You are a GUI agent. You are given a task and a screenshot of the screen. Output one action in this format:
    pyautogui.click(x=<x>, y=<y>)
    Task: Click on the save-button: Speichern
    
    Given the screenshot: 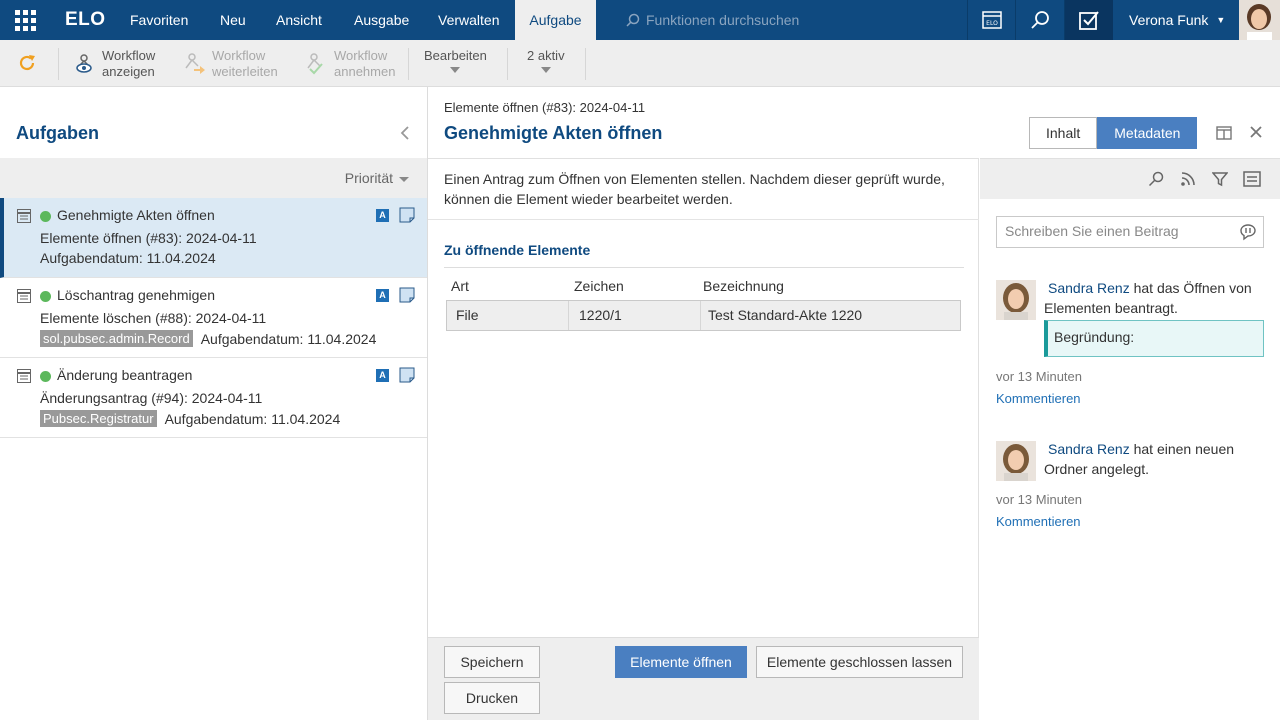 What is the action you would take?
    pyautogui.click(x=492, y=662)
    